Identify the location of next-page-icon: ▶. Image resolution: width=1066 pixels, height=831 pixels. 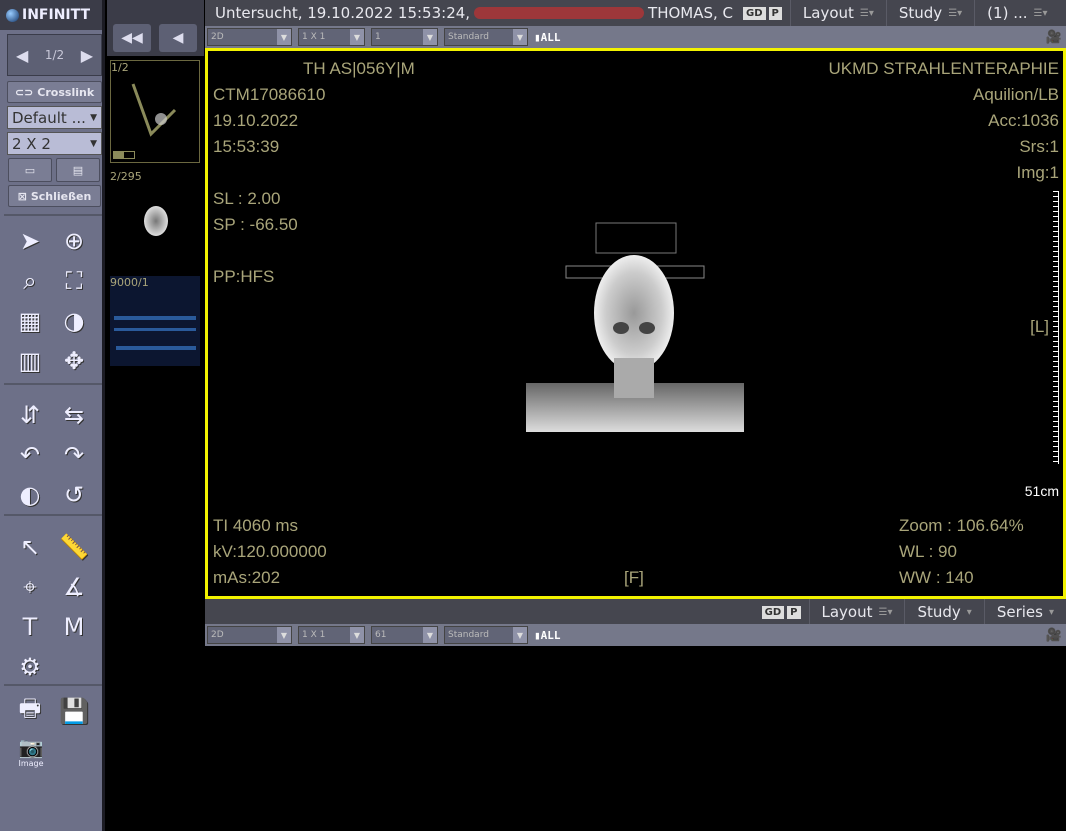
(87, 55).